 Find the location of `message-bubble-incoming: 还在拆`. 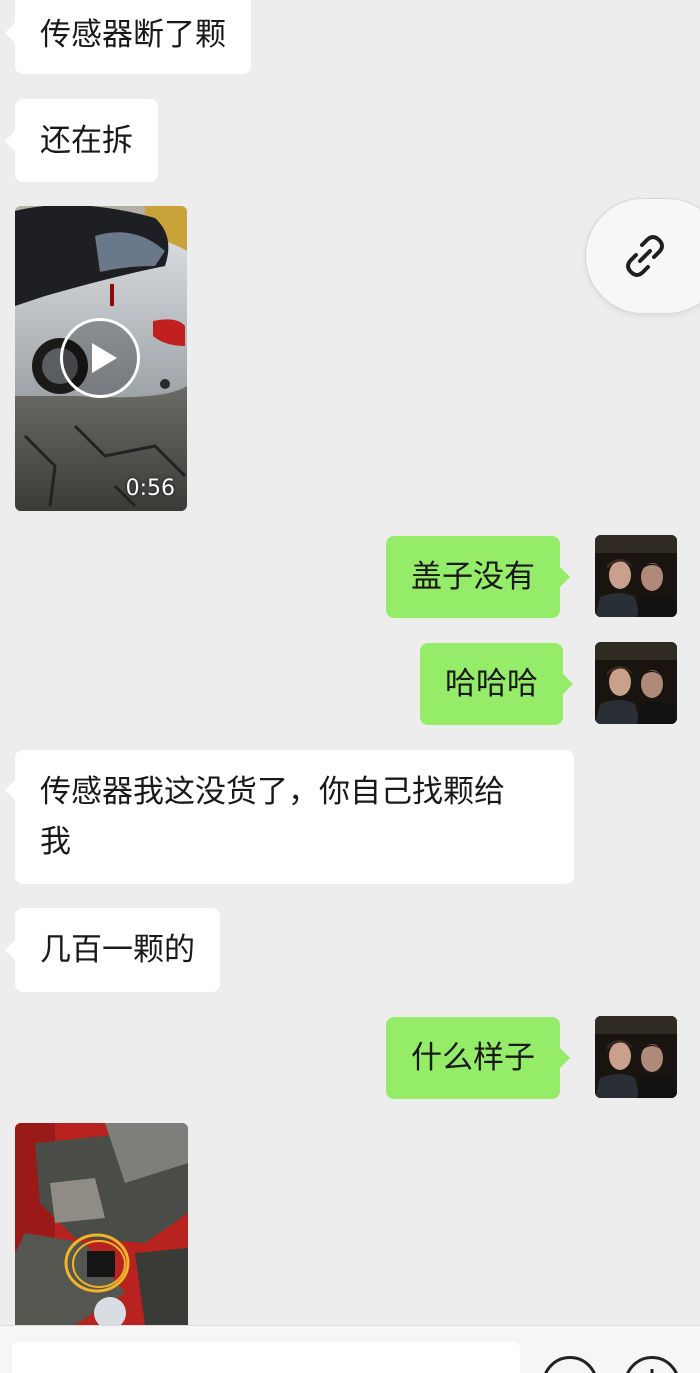

message-bubble-incoming: 还在拆 is located at coordinates (81, 140).